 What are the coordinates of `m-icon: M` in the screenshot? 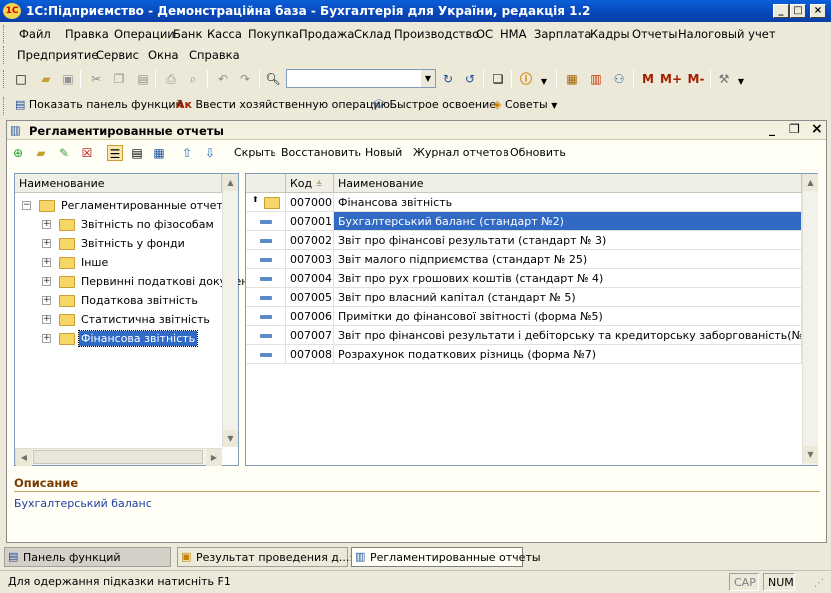 It's located at (648, 79).